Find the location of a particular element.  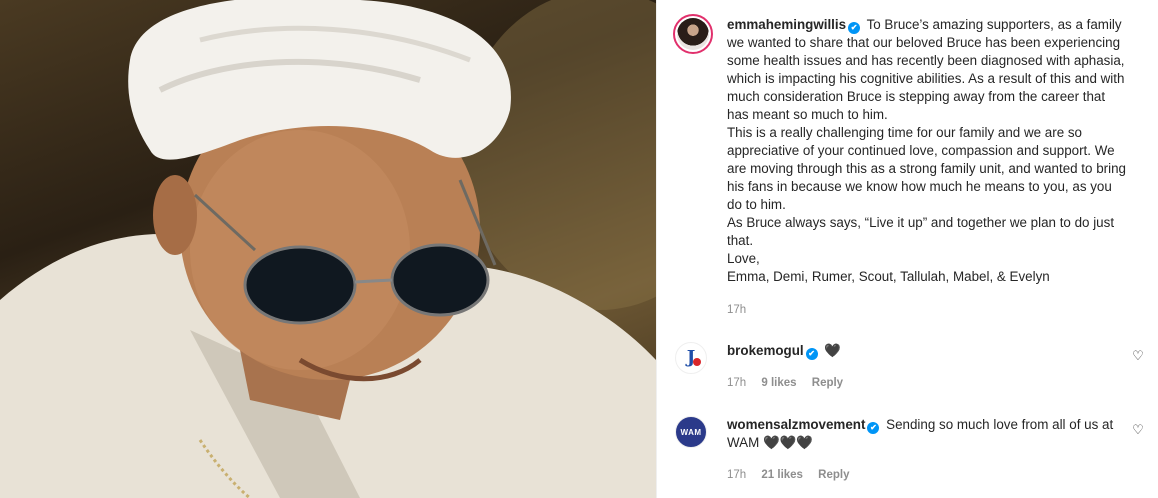

commenter-avatar-brokemogul: J is located at coordinates (691, 358).